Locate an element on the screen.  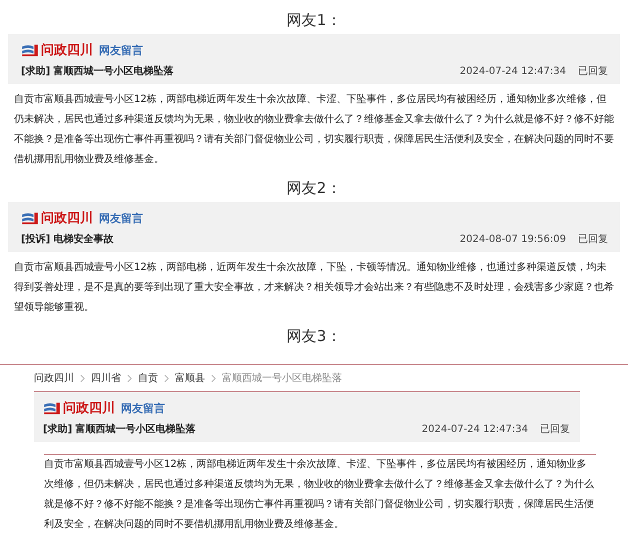
section-heading: 网友3： is located at coordinates (314, 336).